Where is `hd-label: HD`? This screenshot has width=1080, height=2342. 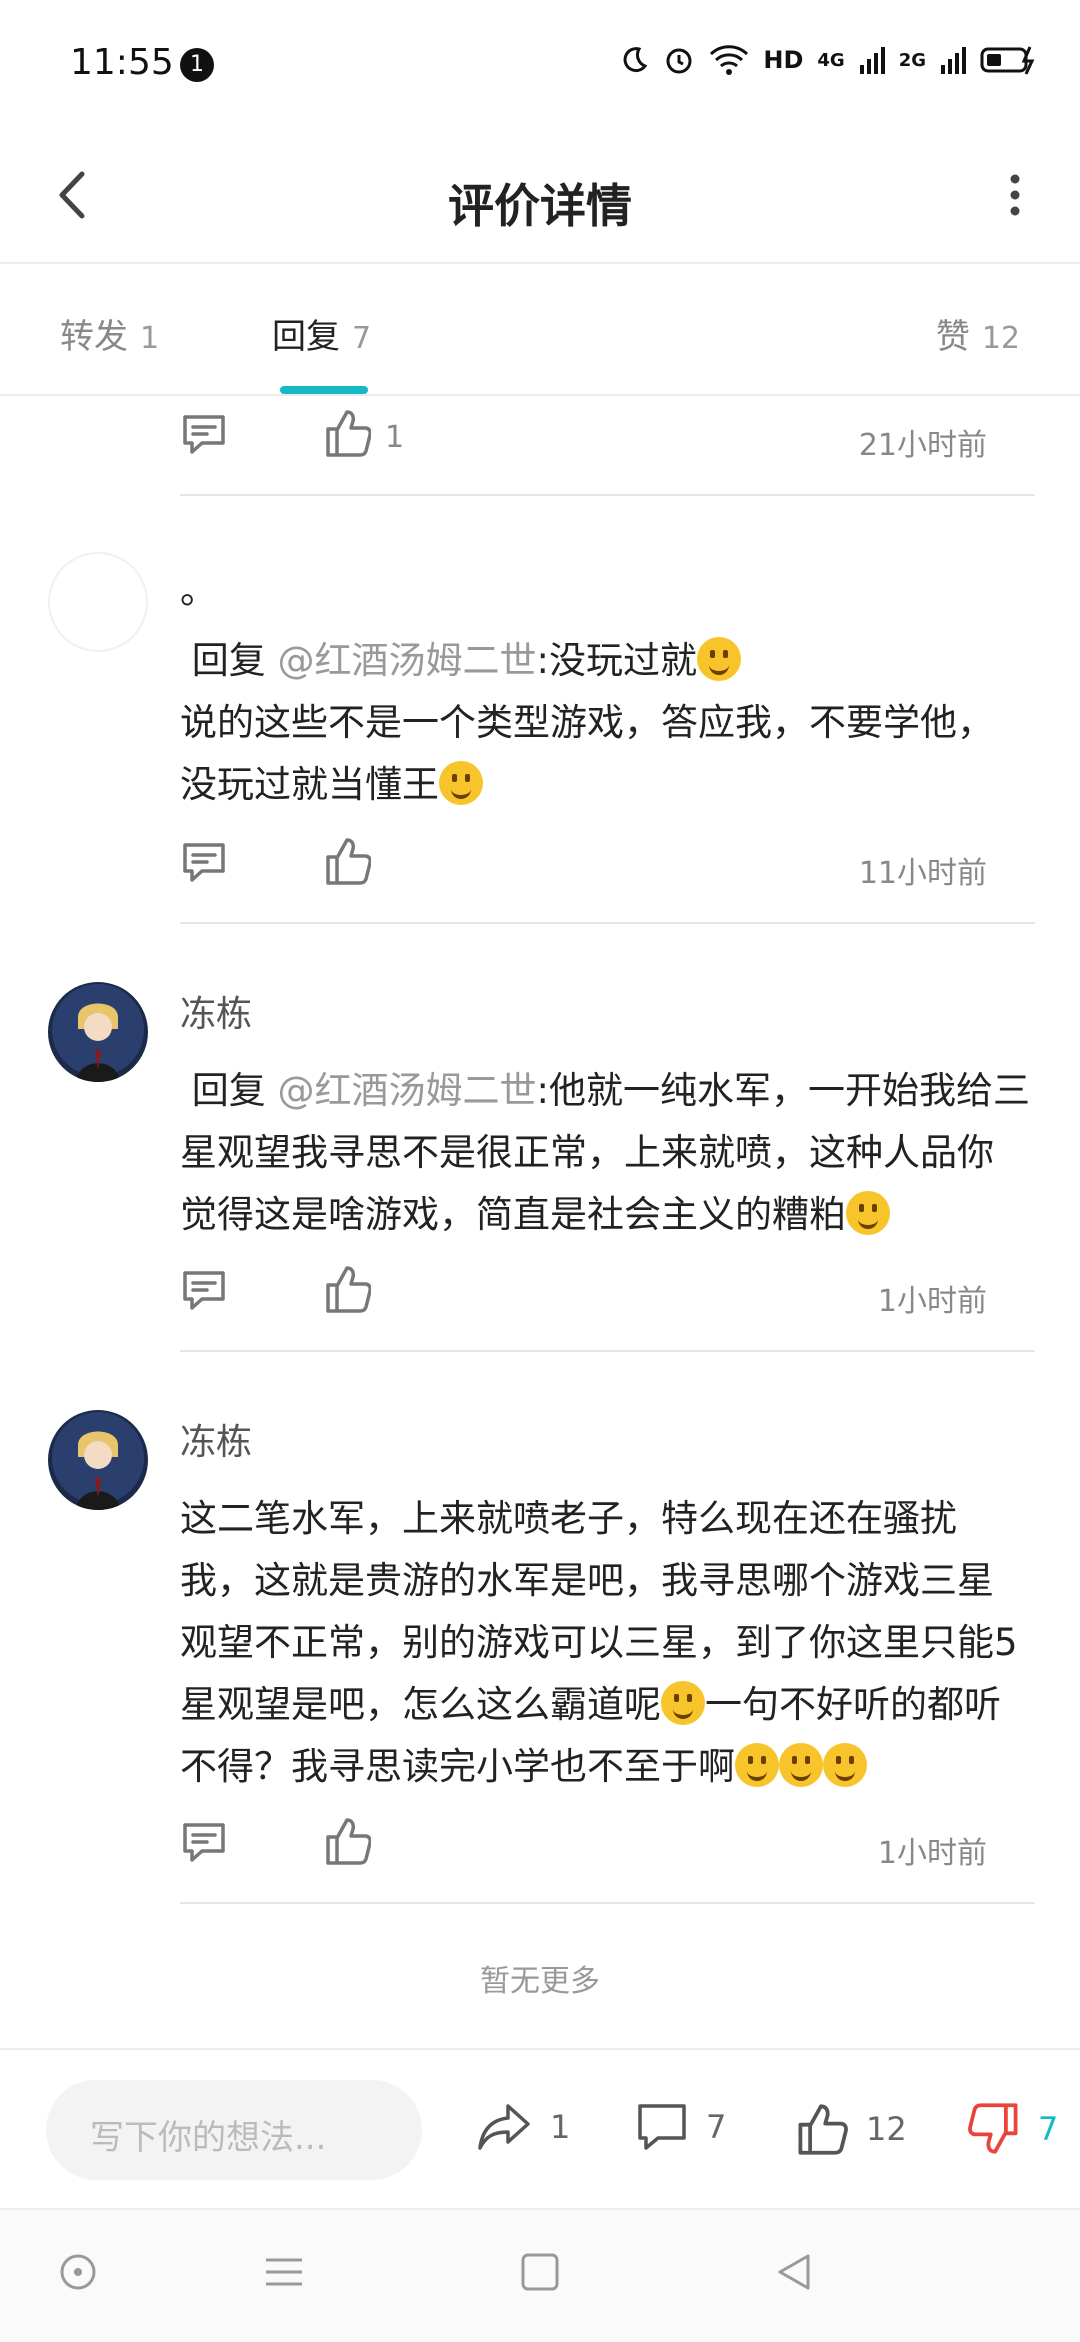
hd-label: HD is located at coordinates (783, 60).